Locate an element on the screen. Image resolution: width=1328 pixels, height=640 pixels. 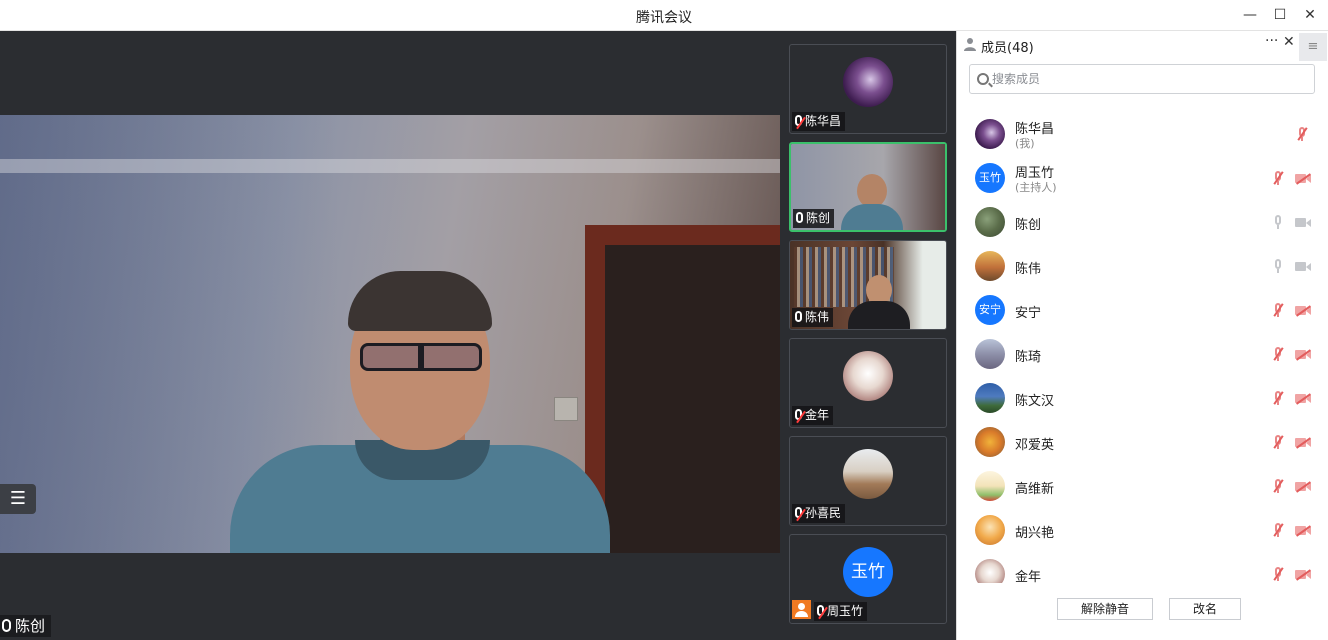
member-row: 金年 is located at coordinates (1142, 568).